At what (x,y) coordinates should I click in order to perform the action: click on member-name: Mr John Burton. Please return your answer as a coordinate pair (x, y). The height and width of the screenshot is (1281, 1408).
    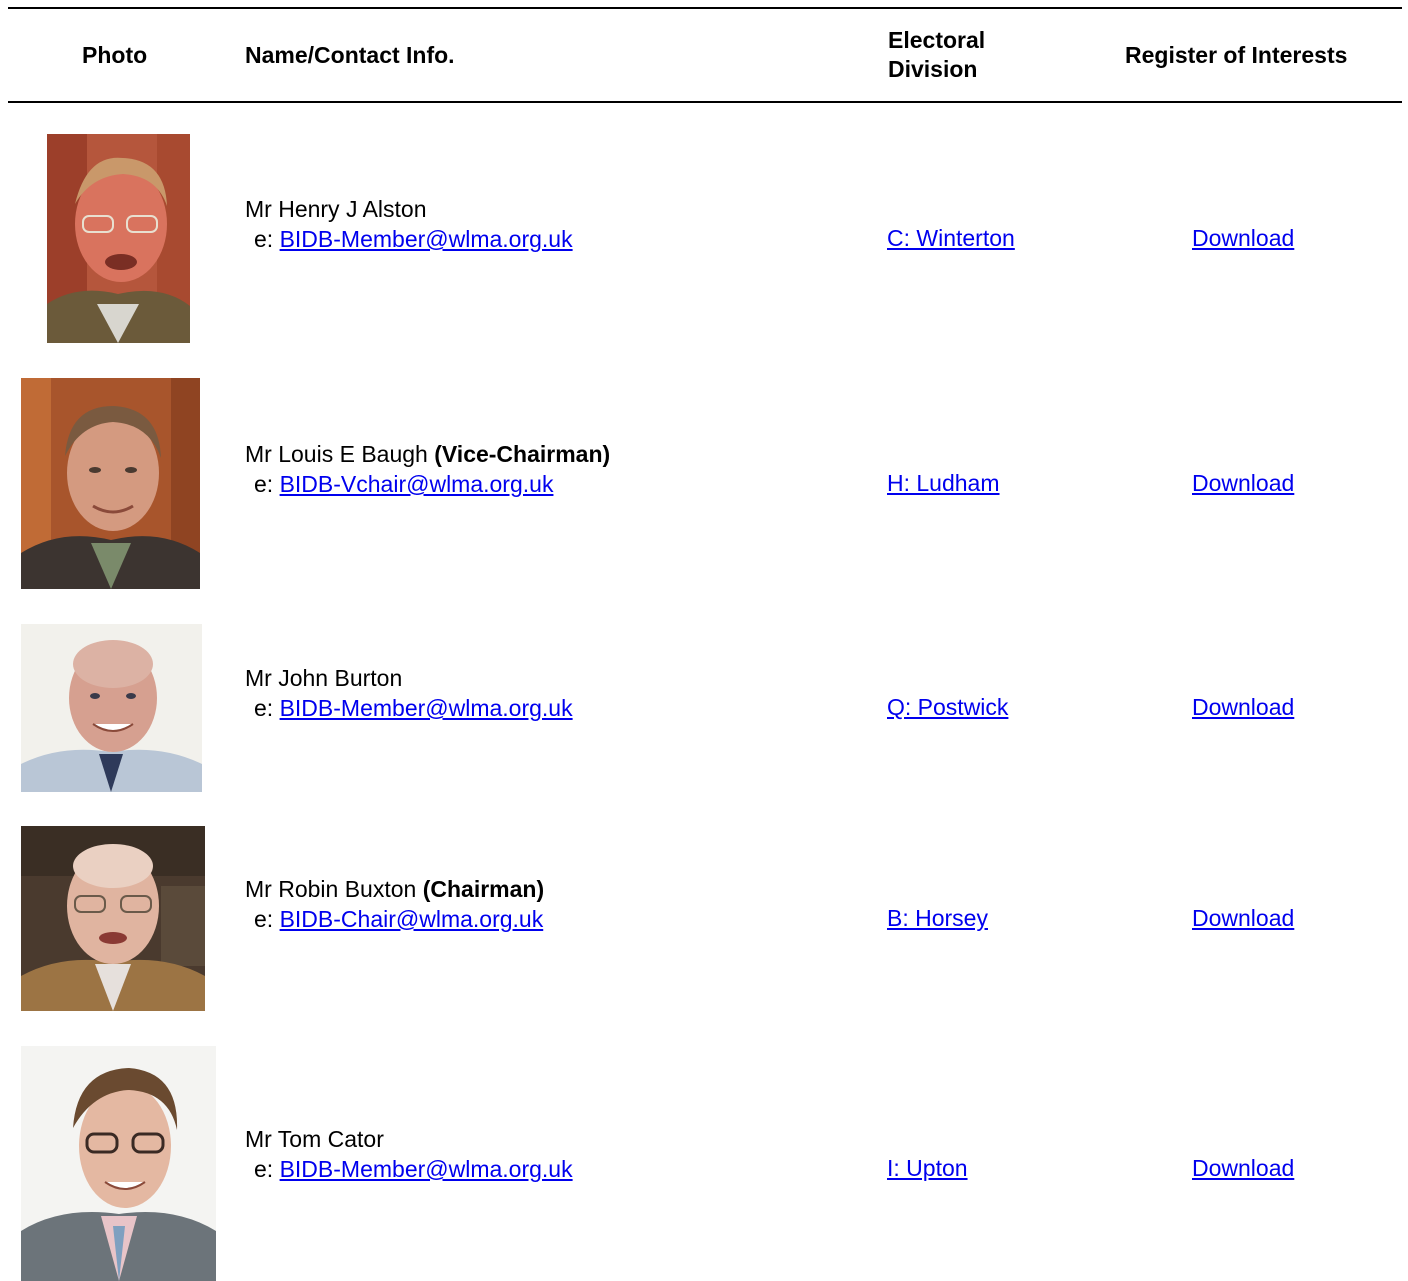
    Looking at the image, I should click on (324, 678).